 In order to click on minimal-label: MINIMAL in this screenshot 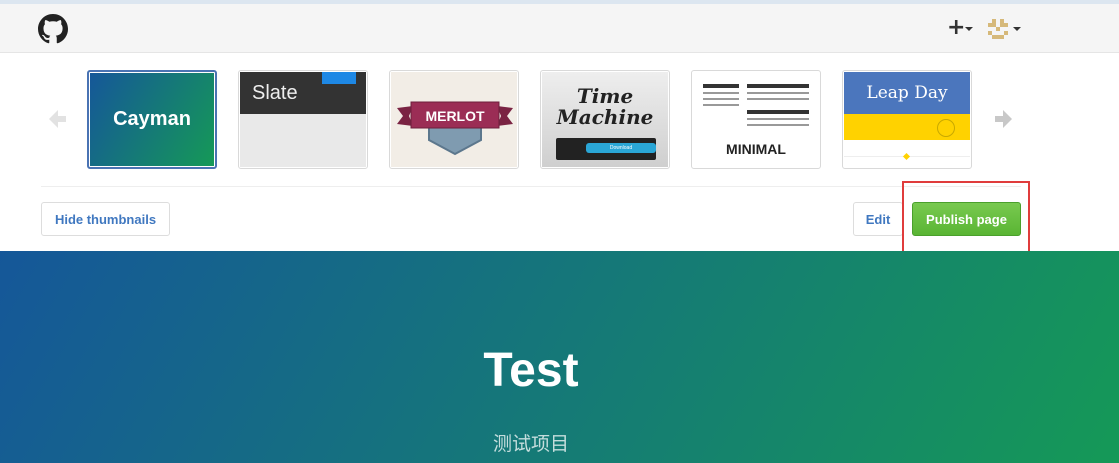, I will do `click(756, 149)`.